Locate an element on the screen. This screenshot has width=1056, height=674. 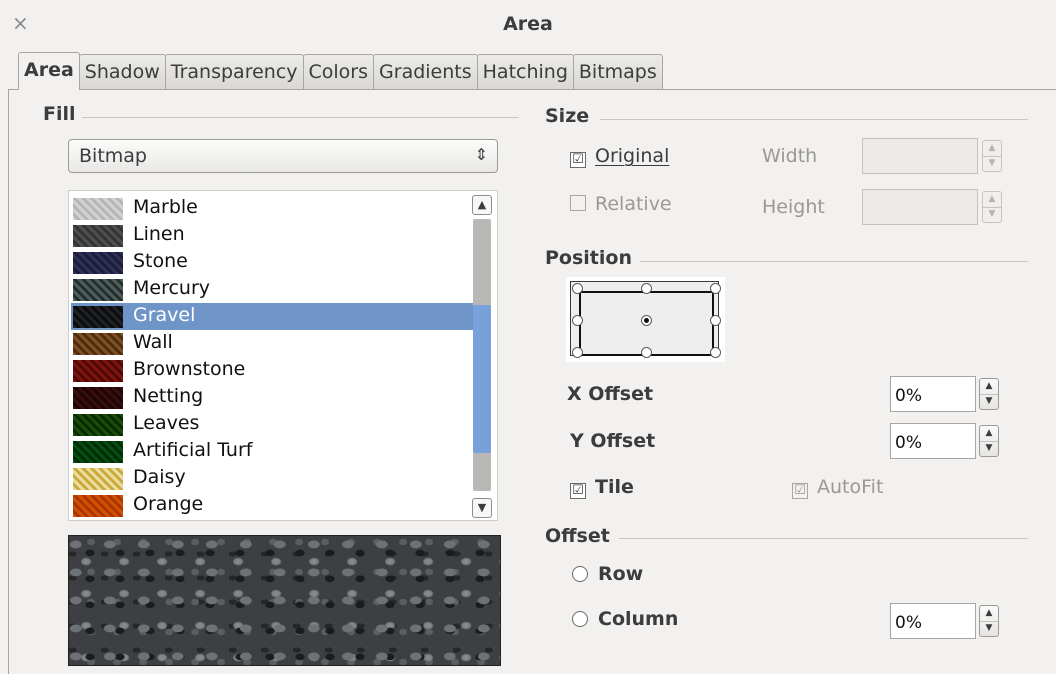
fill-group-divider is located at coordinates (300, 117).